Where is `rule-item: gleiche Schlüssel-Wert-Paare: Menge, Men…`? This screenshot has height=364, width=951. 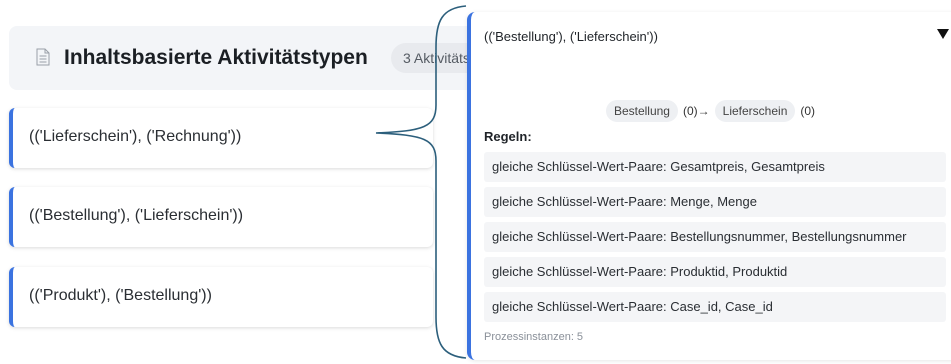
rule-item: gleiche Schlüssel-Wert-Paare: Menge, Men… is located at coordinates (715, 202).